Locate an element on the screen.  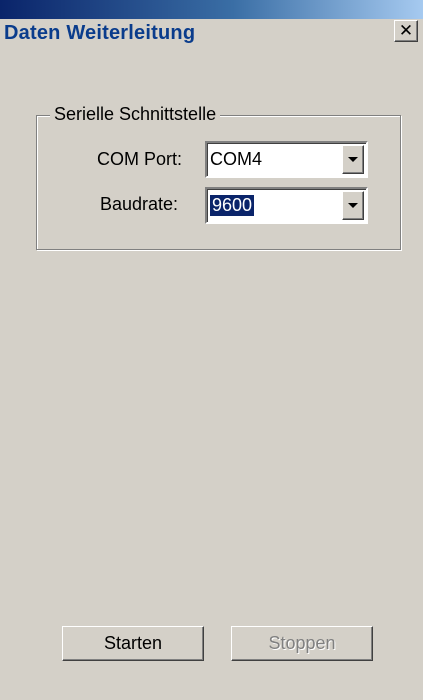
com-port-label: COM Port: is located at coordinates (140, 159).